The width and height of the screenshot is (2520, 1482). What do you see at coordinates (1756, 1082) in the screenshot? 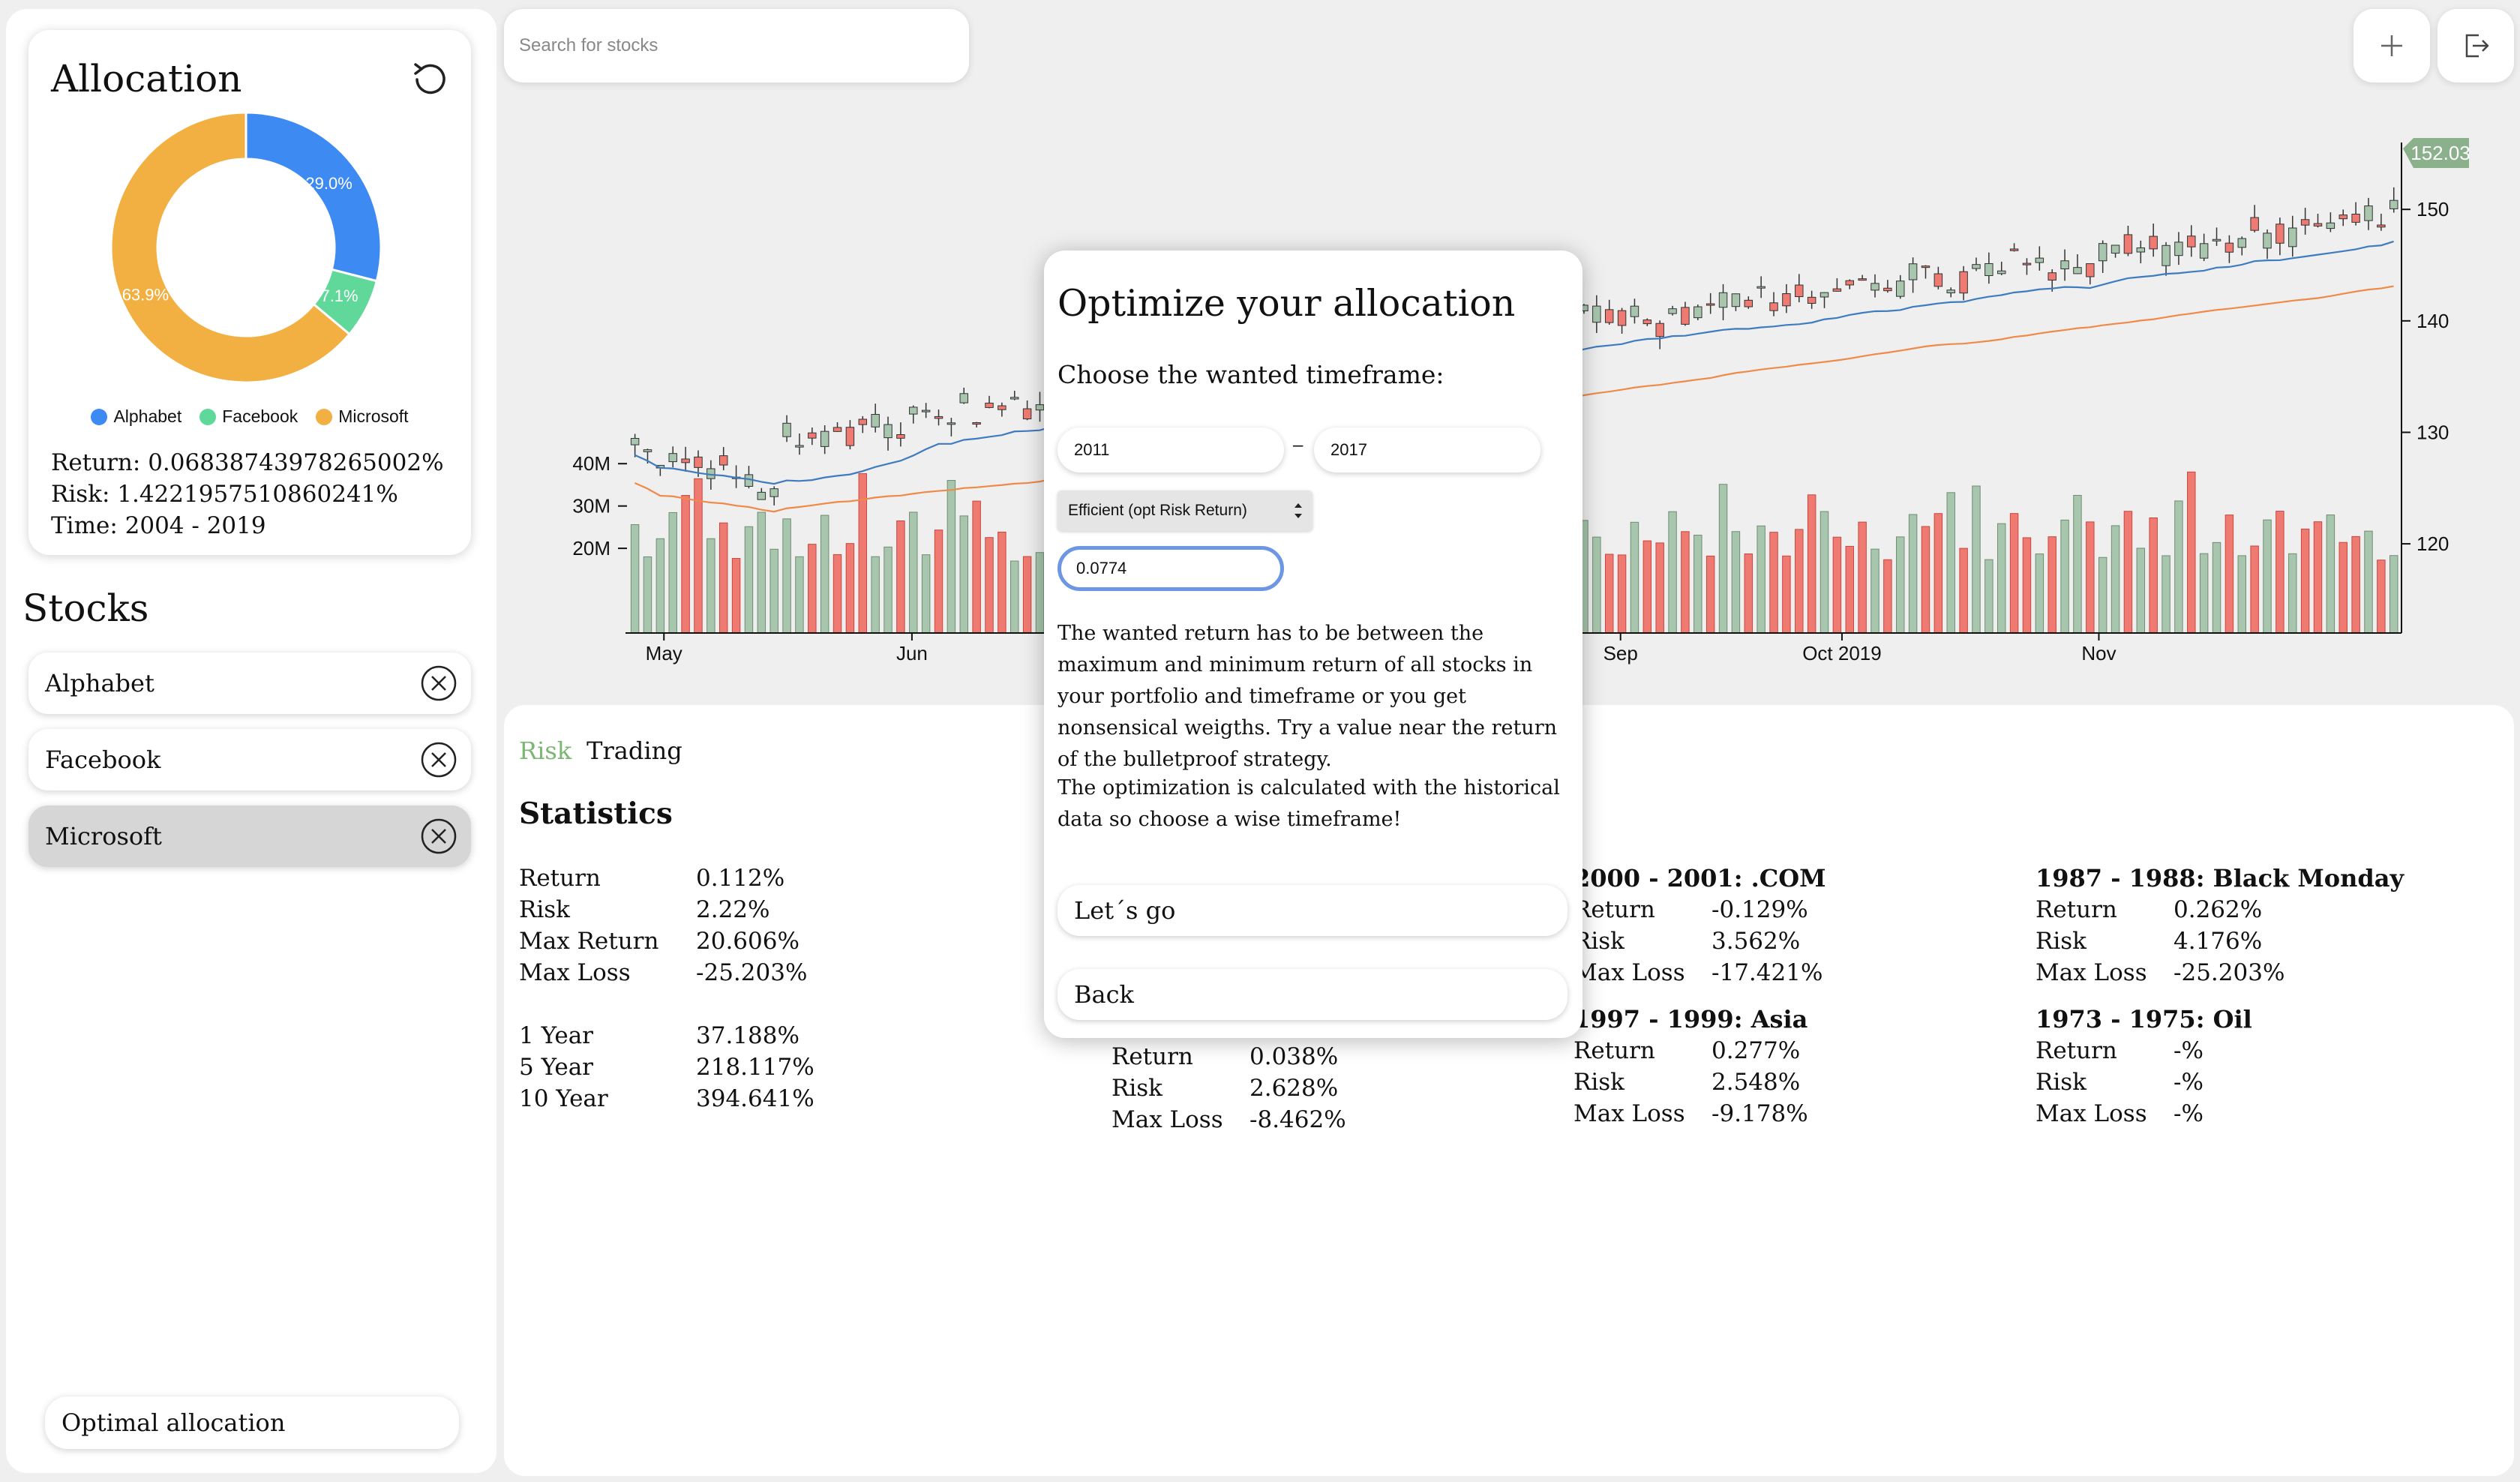
I see `stat-value: 2.548%` at bounding box center [1756, 1082].